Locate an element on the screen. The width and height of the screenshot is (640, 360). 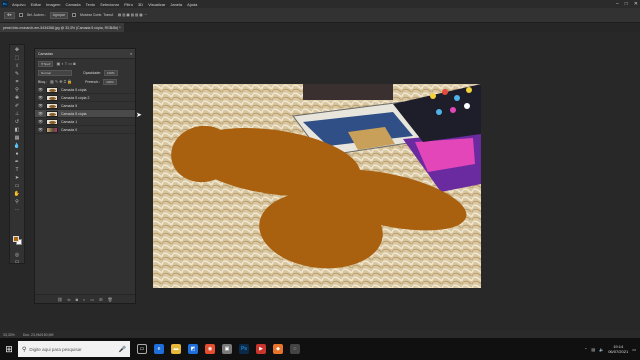
shape-icon: ▭ is located at coordinates (17, 186).